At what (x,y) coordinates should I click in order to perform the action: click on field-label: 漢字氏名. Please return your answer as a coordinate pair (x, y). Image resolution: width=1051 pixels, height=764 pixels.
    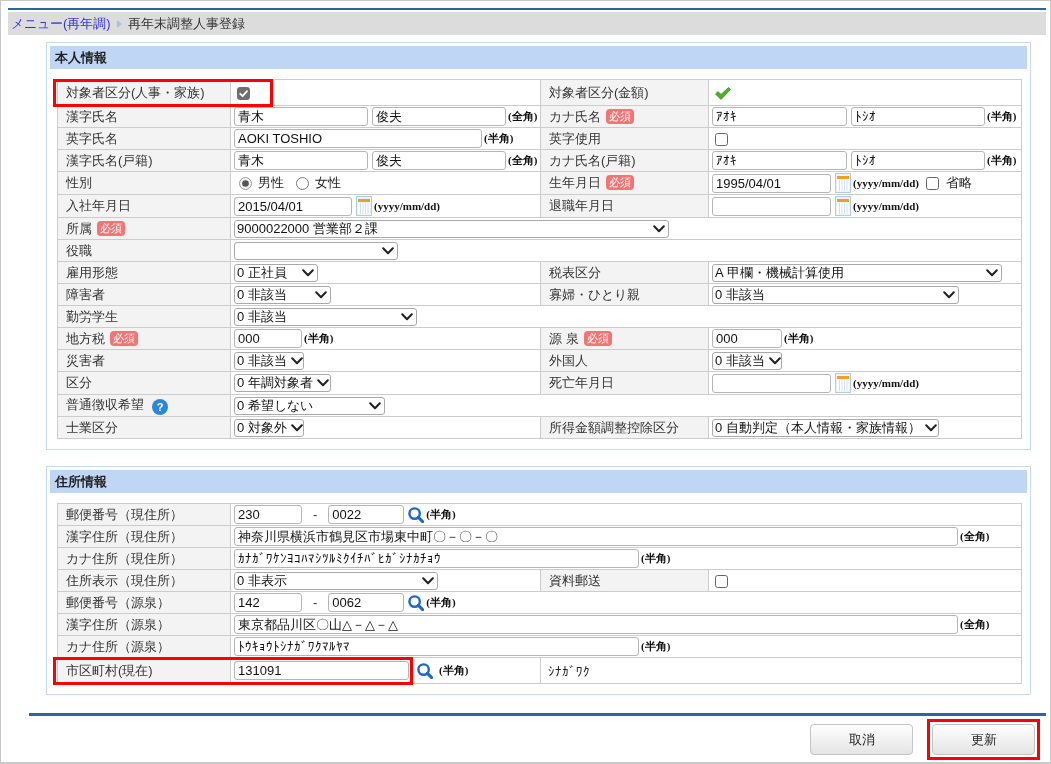
    Looking at the image, I should click on (92, 116).